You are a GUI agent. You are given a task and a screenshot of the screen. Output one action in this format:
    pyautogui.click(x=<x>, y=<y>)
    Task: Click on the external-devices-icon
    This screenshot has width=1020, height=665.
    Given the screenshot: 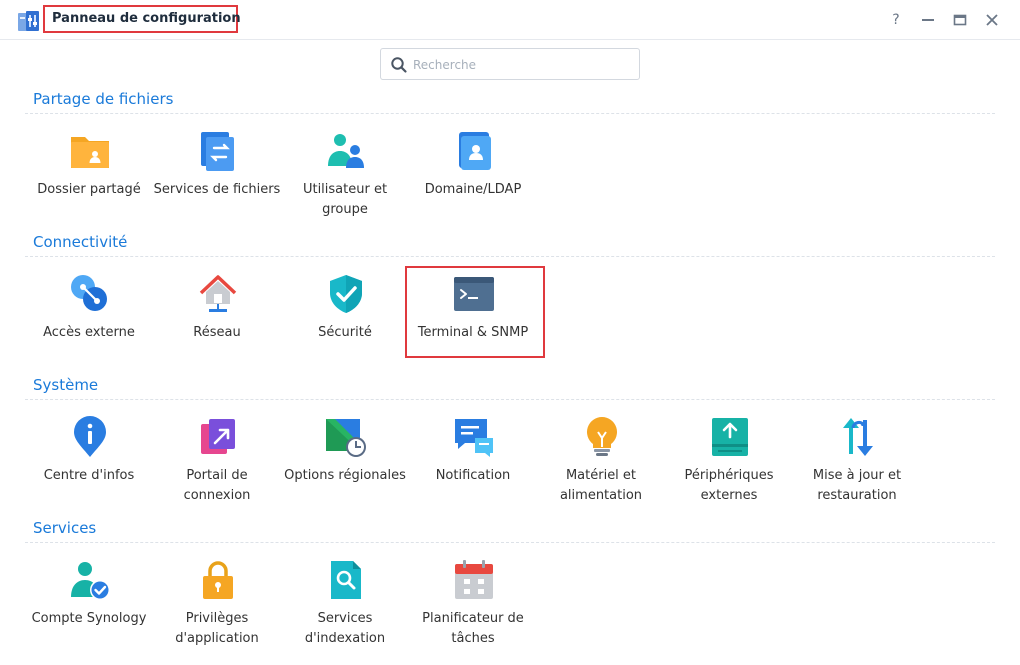 What is the action you would take?
    pyautogui.click(x=730, y=437)
    